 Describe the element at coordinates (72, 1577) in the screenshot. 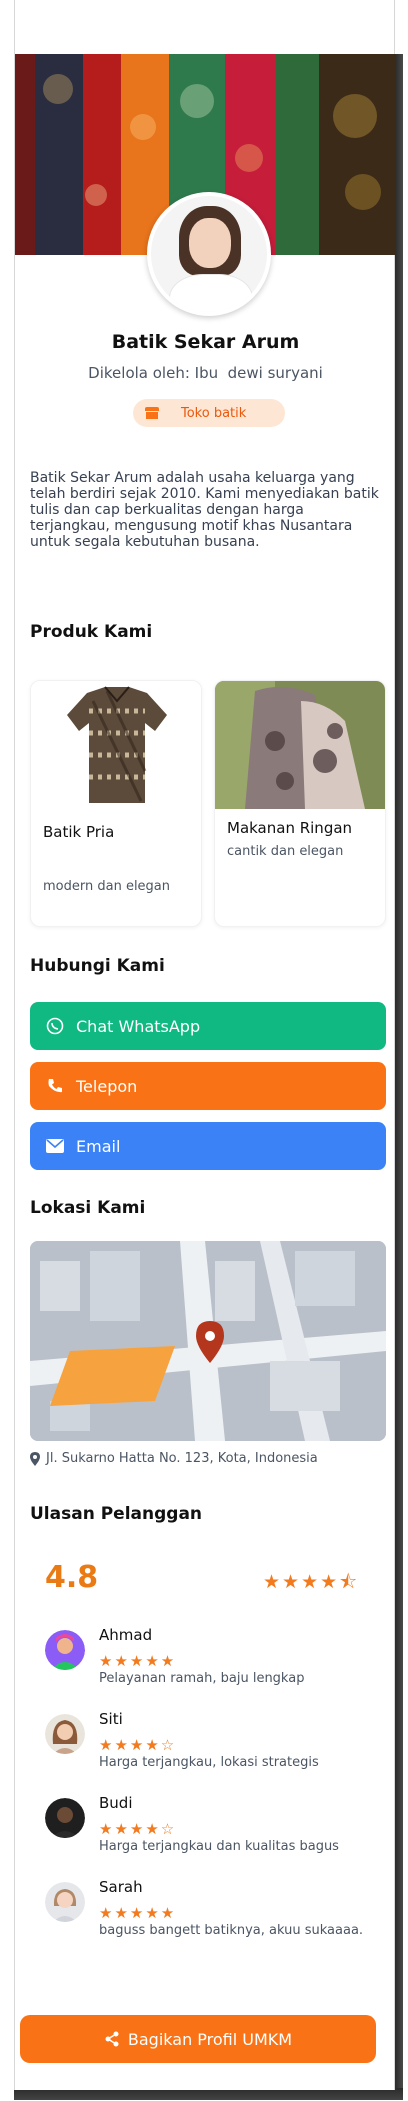

I see `average-rating: 4.8` at that location.